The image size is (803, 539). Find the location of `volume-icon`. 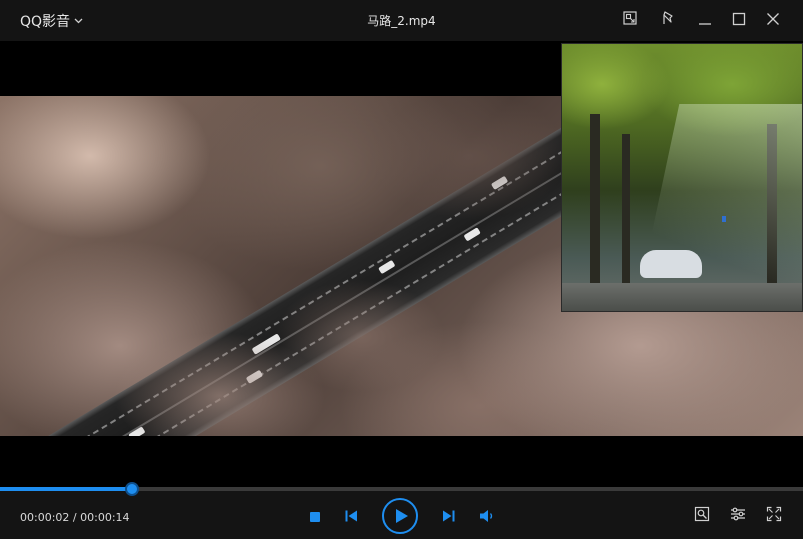

volume-icon is located at coordinates (487, 517).